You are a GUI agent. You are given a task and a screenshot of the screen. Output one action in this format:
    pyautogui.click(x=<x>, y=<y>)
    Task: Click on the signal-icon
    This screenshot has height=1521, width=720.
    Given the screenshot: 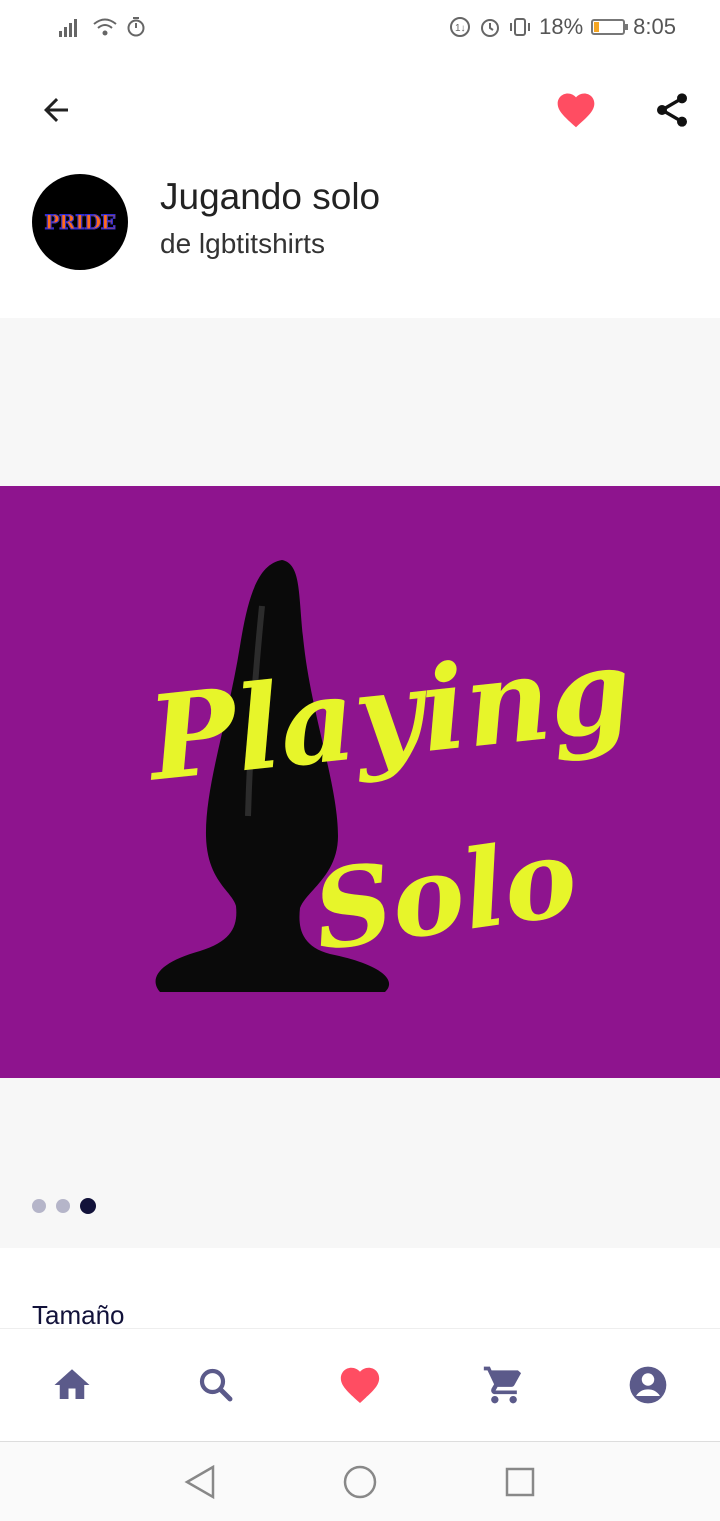 What is the action you would take?
    pyautogui.click(x=68, y=28)
    